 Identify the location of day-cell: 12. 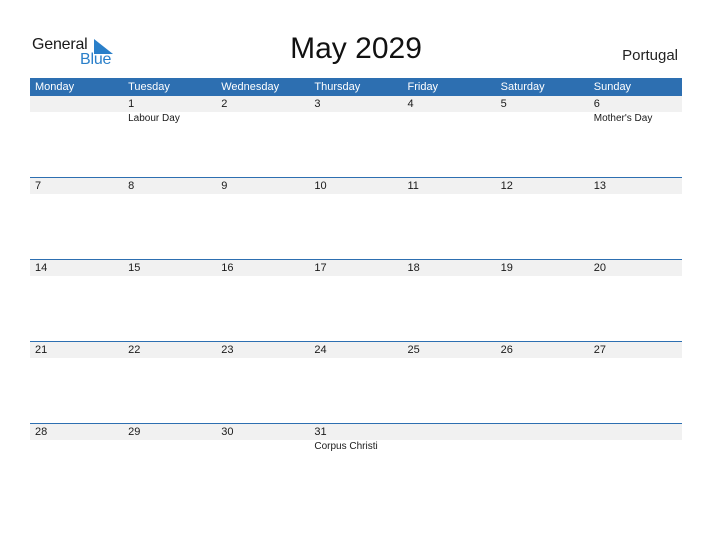
(542, 186).